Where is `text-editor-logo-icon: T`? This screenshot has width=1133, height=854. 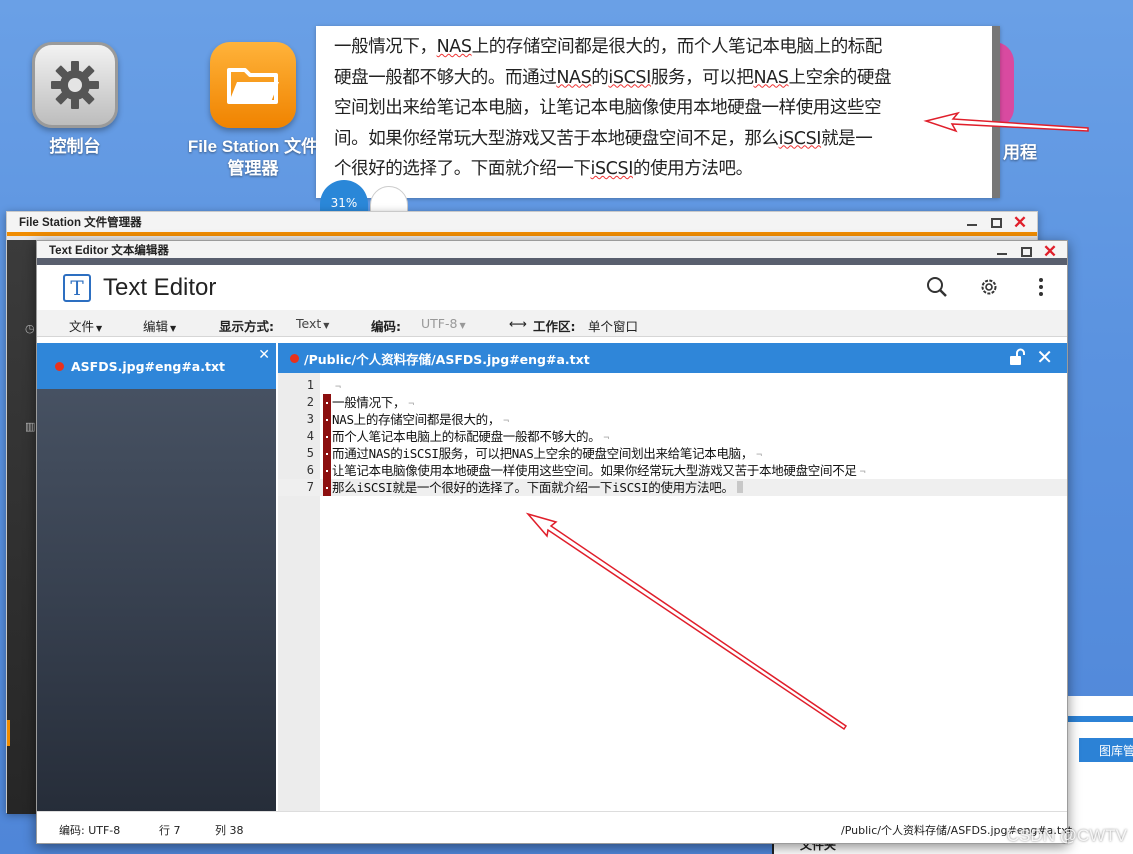 text-editor-logo-icon: T is located at coordinates (77, 287).